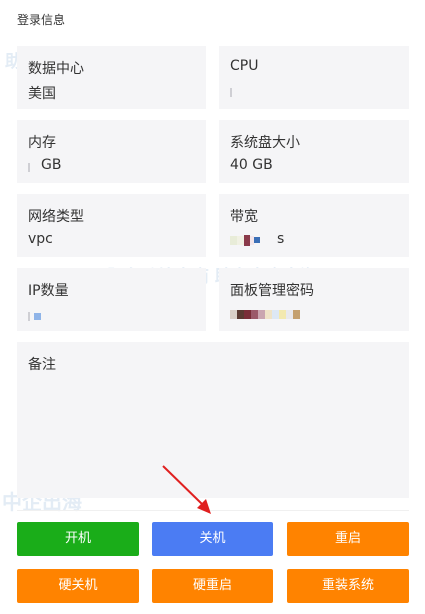 The image size is (425, 614). I want to click on disk-label: 系统盘大小, so click(265, 143).